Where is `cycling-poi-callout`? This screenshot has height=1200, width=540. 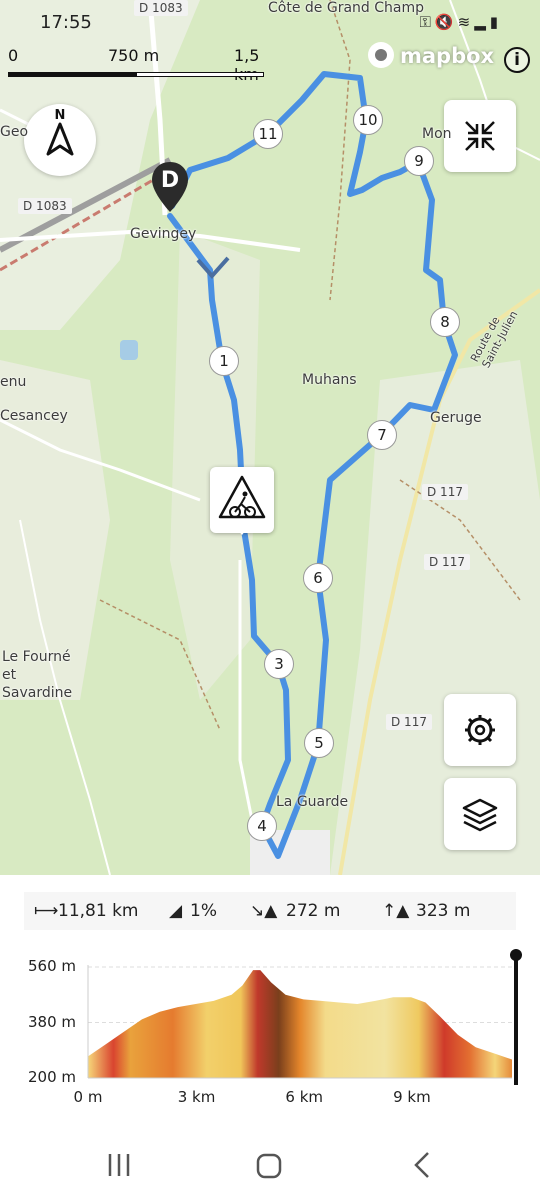 cycling-poi-callout is located at coordinates (242, 501).